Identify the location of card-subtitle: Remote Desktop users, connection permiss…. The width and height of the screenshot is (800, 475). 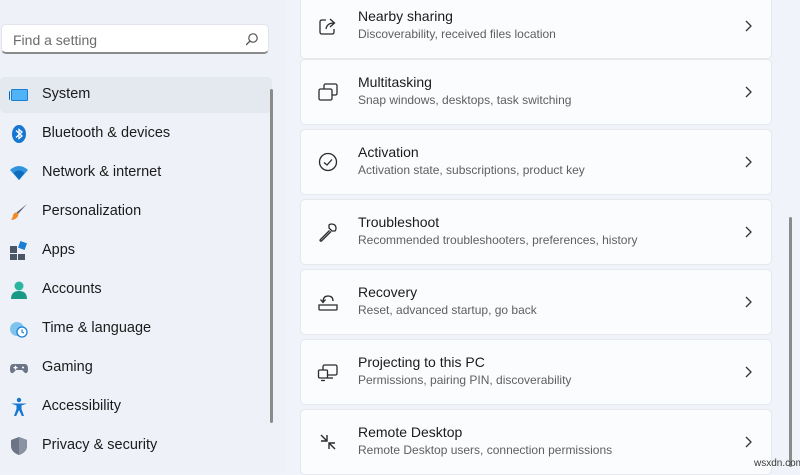
(485, 450).